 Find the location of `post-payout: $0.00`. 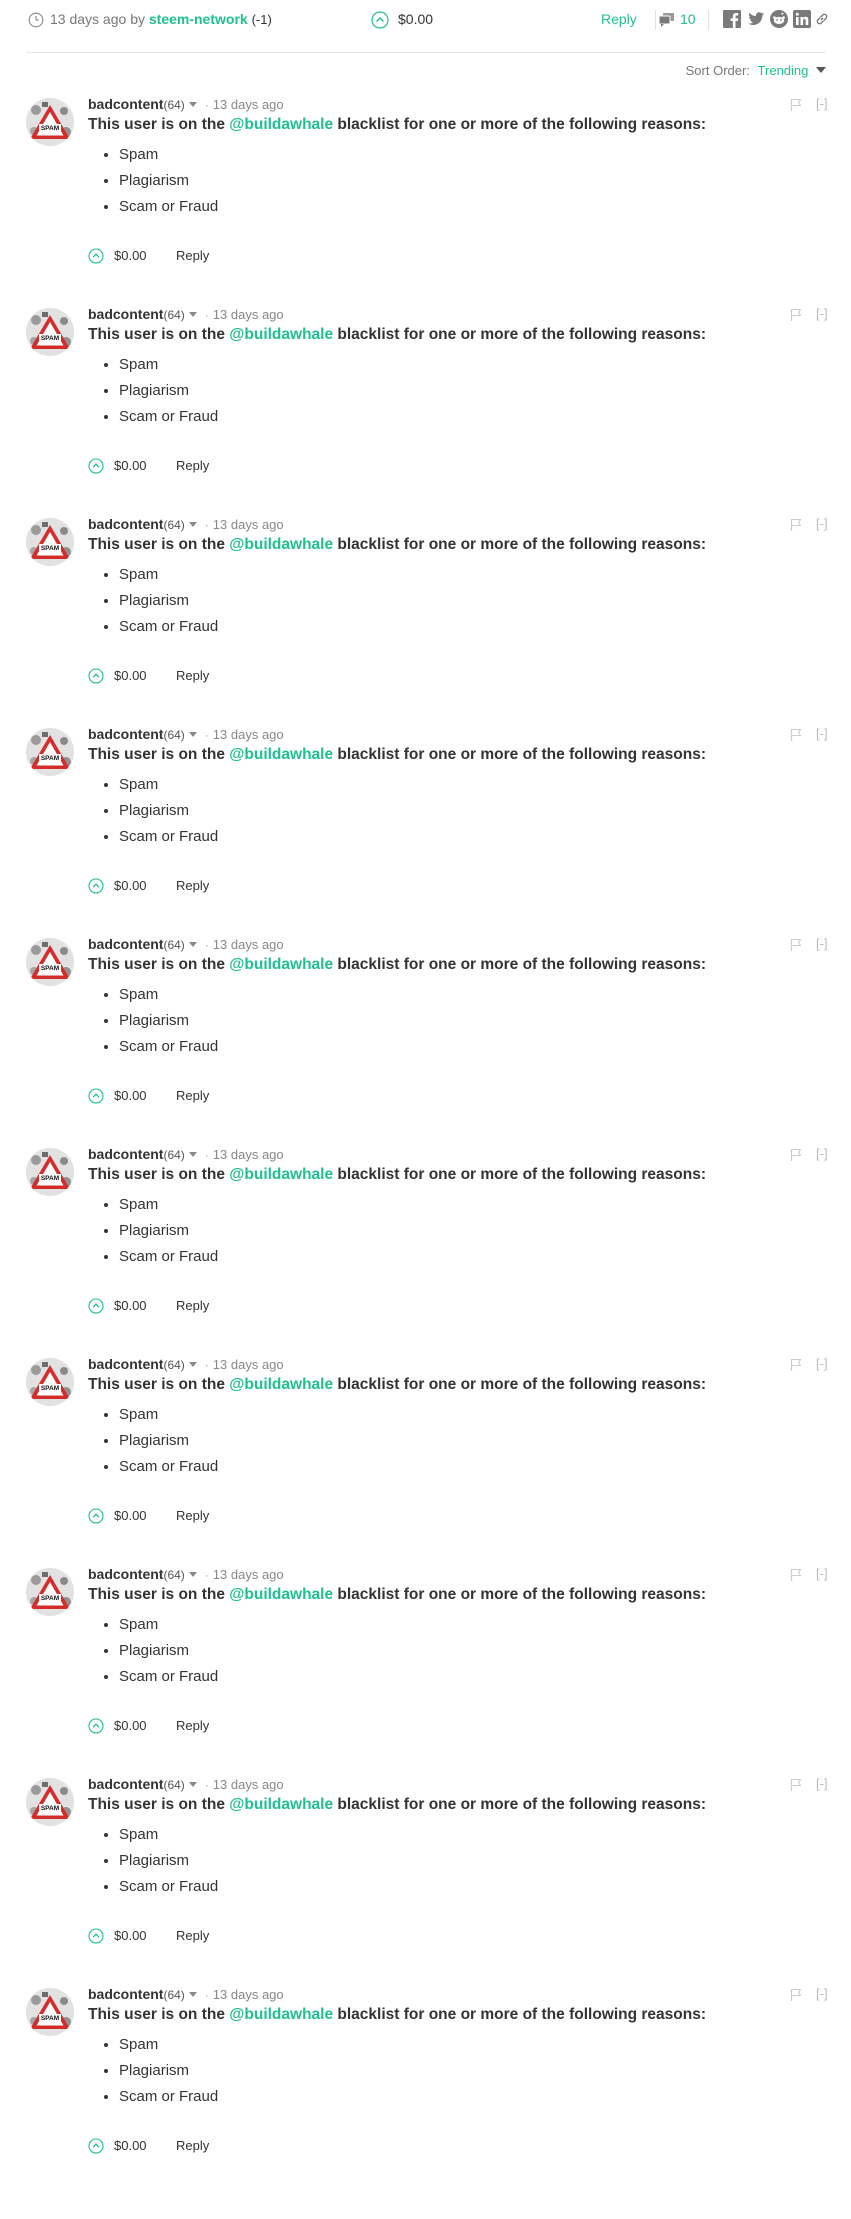

post-payout: $0.00 is located at coordinates (415, 19).